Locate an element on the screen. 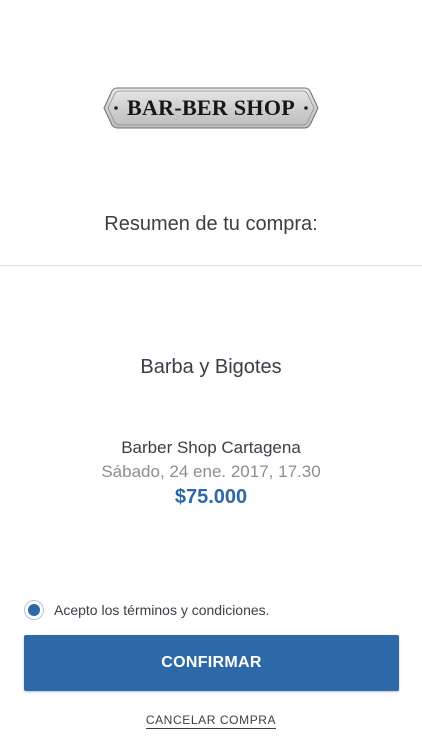  confirm-button: CONFIRMAR is located at coordinates (211, 663).